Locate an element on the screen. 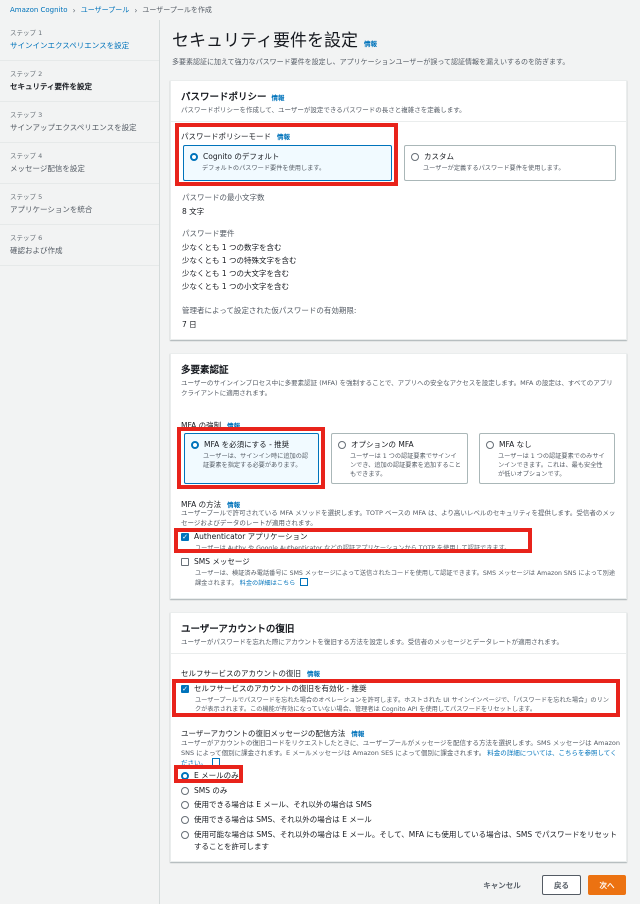 The width and height of the screenshot is (640, 904). delivery-option-email-then-sms: 使用できる場合は E メール、それ以外の場合は SMS is located at coordinates (276, 804).